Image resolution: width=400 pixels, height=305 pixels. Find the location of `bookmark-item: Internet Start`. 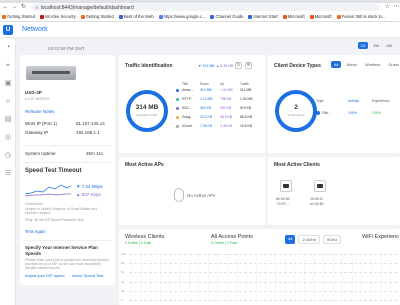

bookmark-item: Internet Start is located at coordinates (263, 16).